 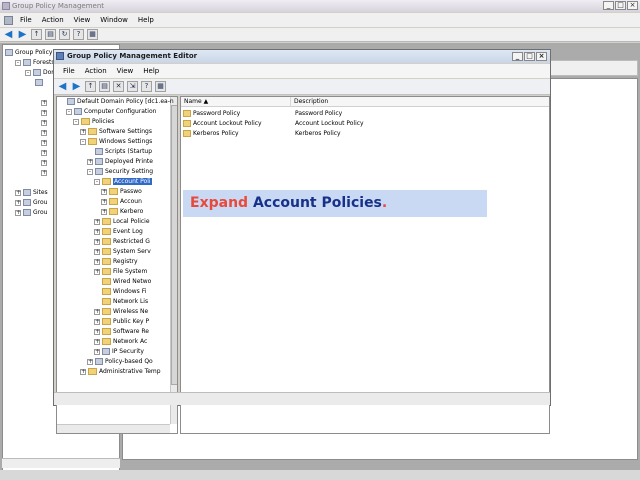 What do you see at coordinates (114, 20) in the screenshot?
I see `menu-window: Window` at bounding box center [114, 20].